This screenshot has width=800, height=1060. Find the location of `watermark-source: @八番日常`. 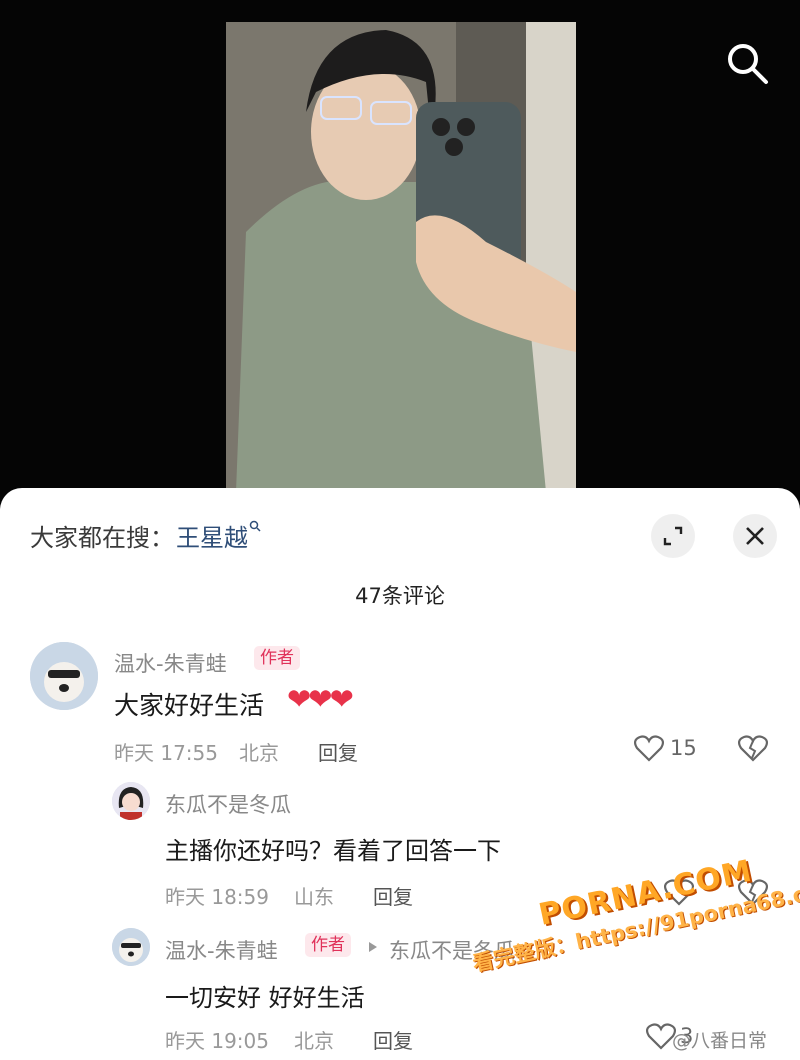

watermark-source: @八番日常 is located at coordinates (720, 1041).